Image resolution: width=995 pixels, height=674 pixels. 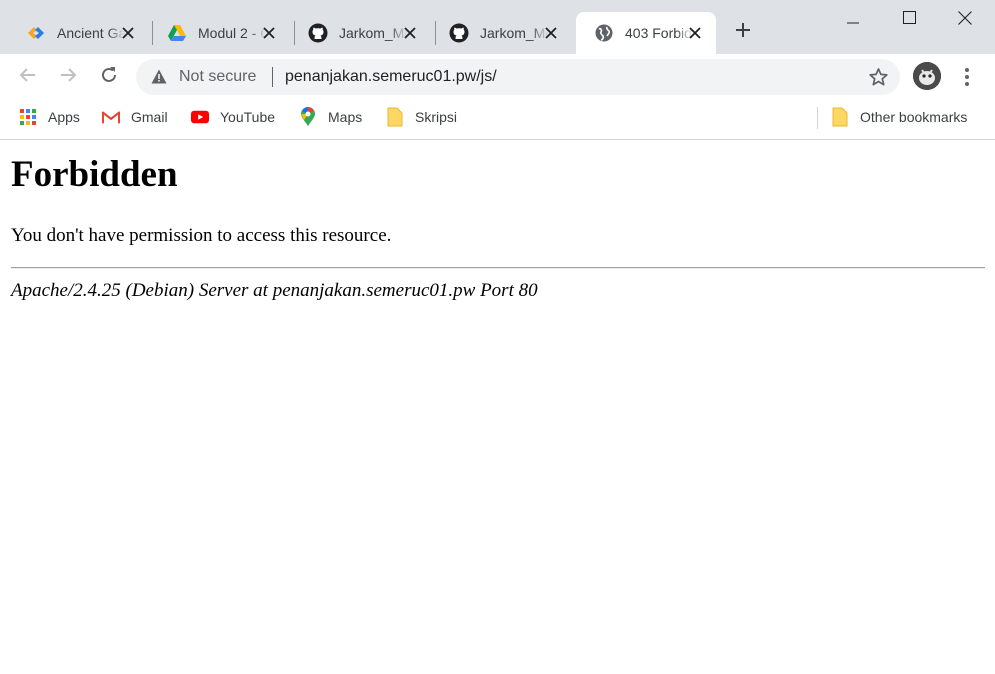 I want to click on bookmark-star-icon, so click(x=878, y=79).